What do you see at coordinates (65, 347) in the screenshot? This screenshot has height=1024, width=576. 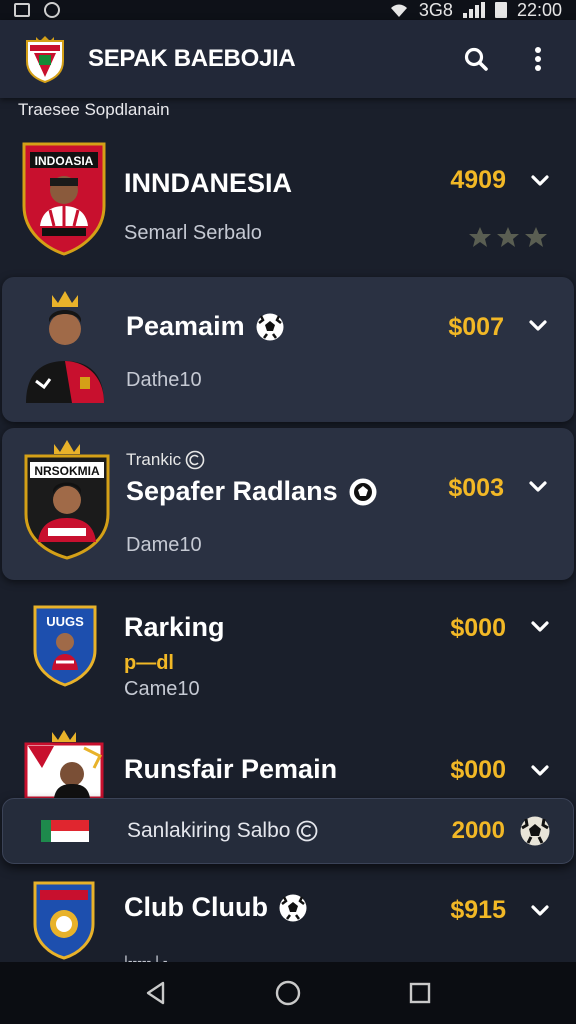 I see `player-avatar` at bounding box center [65, 347].